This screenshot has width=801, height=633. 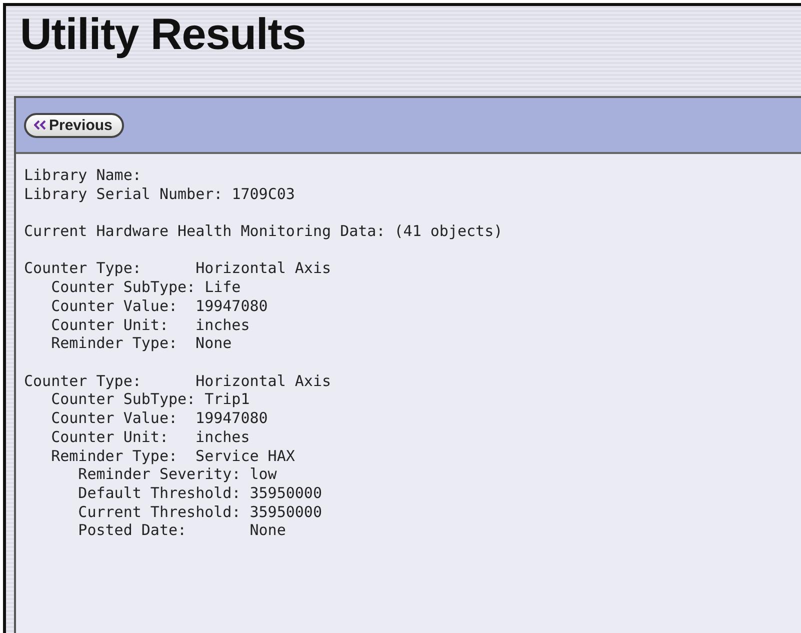 I want to click on field-label: Reminder Severity:, so click(x=160, y=474).